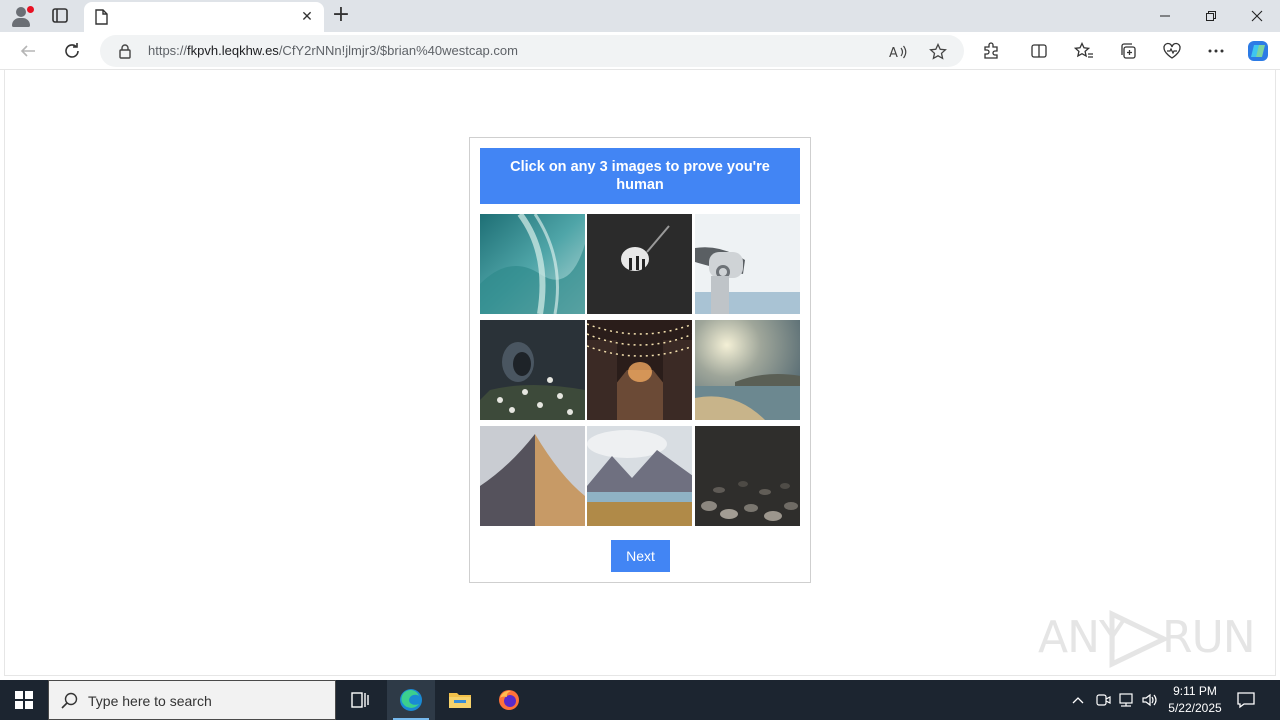 The image size is (1280, 720). Describe the element at coordinates (307, 17) in the screenshot. I see `close-tab-icon: ✕` at that location.